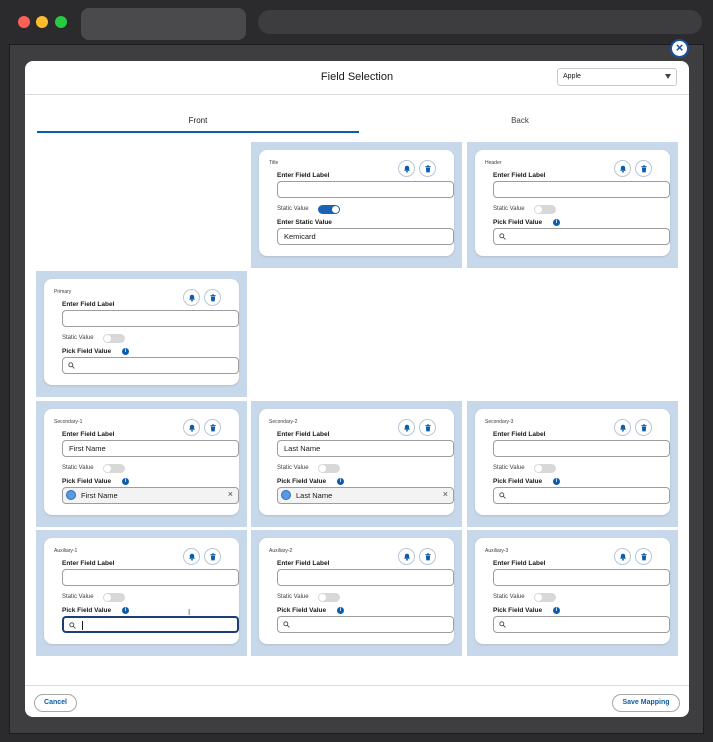 The width and height of the screenshot is (713, 742). What do you see at coordinates (99, 495) in the screenshot?
I see `pick-field-value: First Name` at bounding box center [99, 495].